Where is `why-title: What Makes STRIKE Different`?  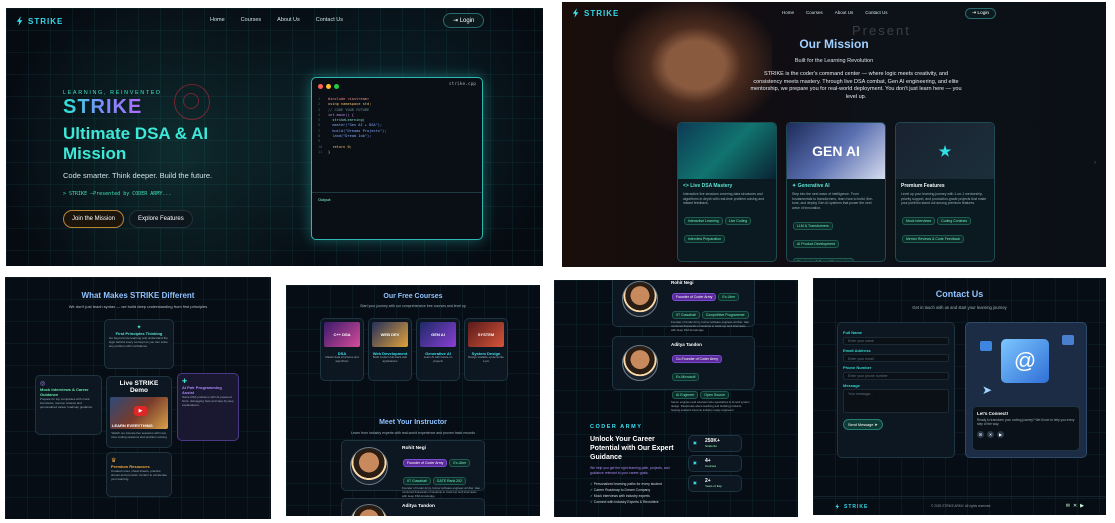
why-title: What Makes STRIKE Different is located at coordinates (138, 295).